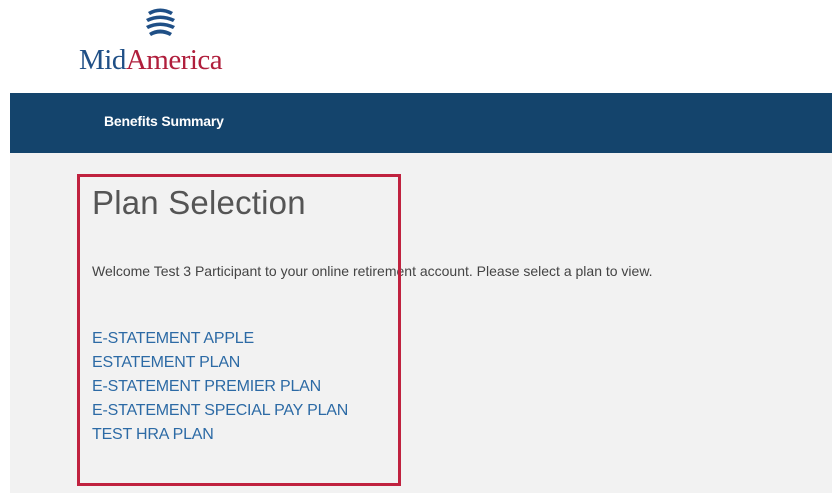 The width and height of the screenshot is (840, 493). I want to click on plan-list-item: E-STATEMENT SPECIAL PAY PLAN, so click(220, 413).